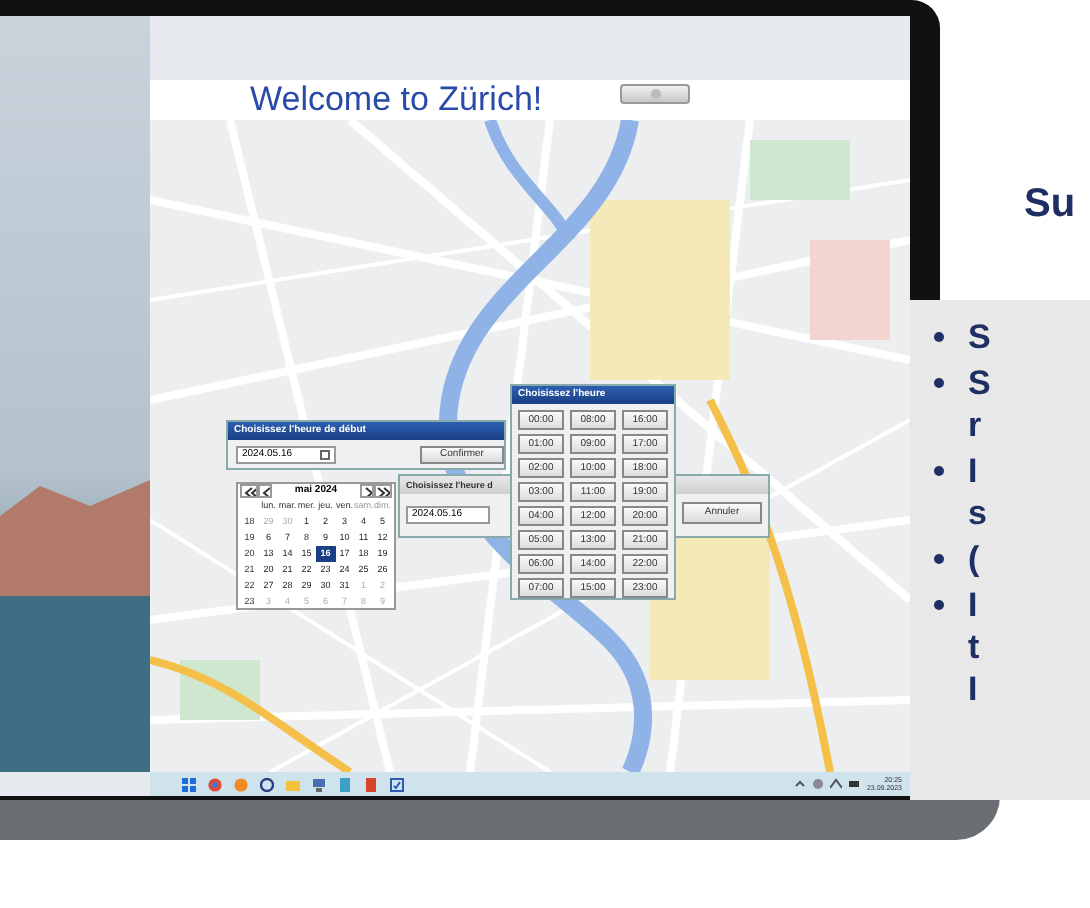  What do you see at coordinates (345, 784) in the screenshot?
I see `tablet-icon` at bounding box center [345, 784].